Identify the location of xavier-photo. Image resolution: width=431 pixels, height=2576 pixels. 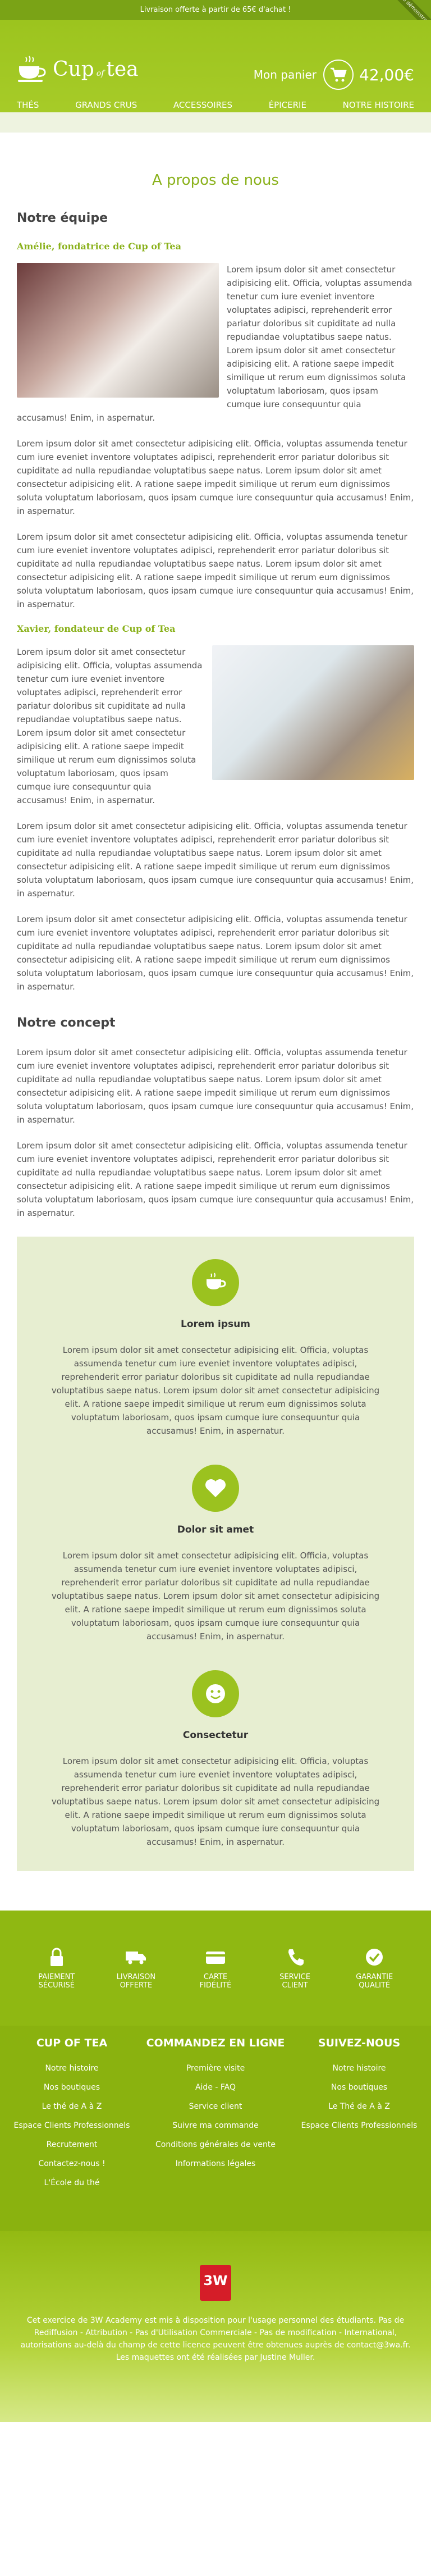
(313, 712).